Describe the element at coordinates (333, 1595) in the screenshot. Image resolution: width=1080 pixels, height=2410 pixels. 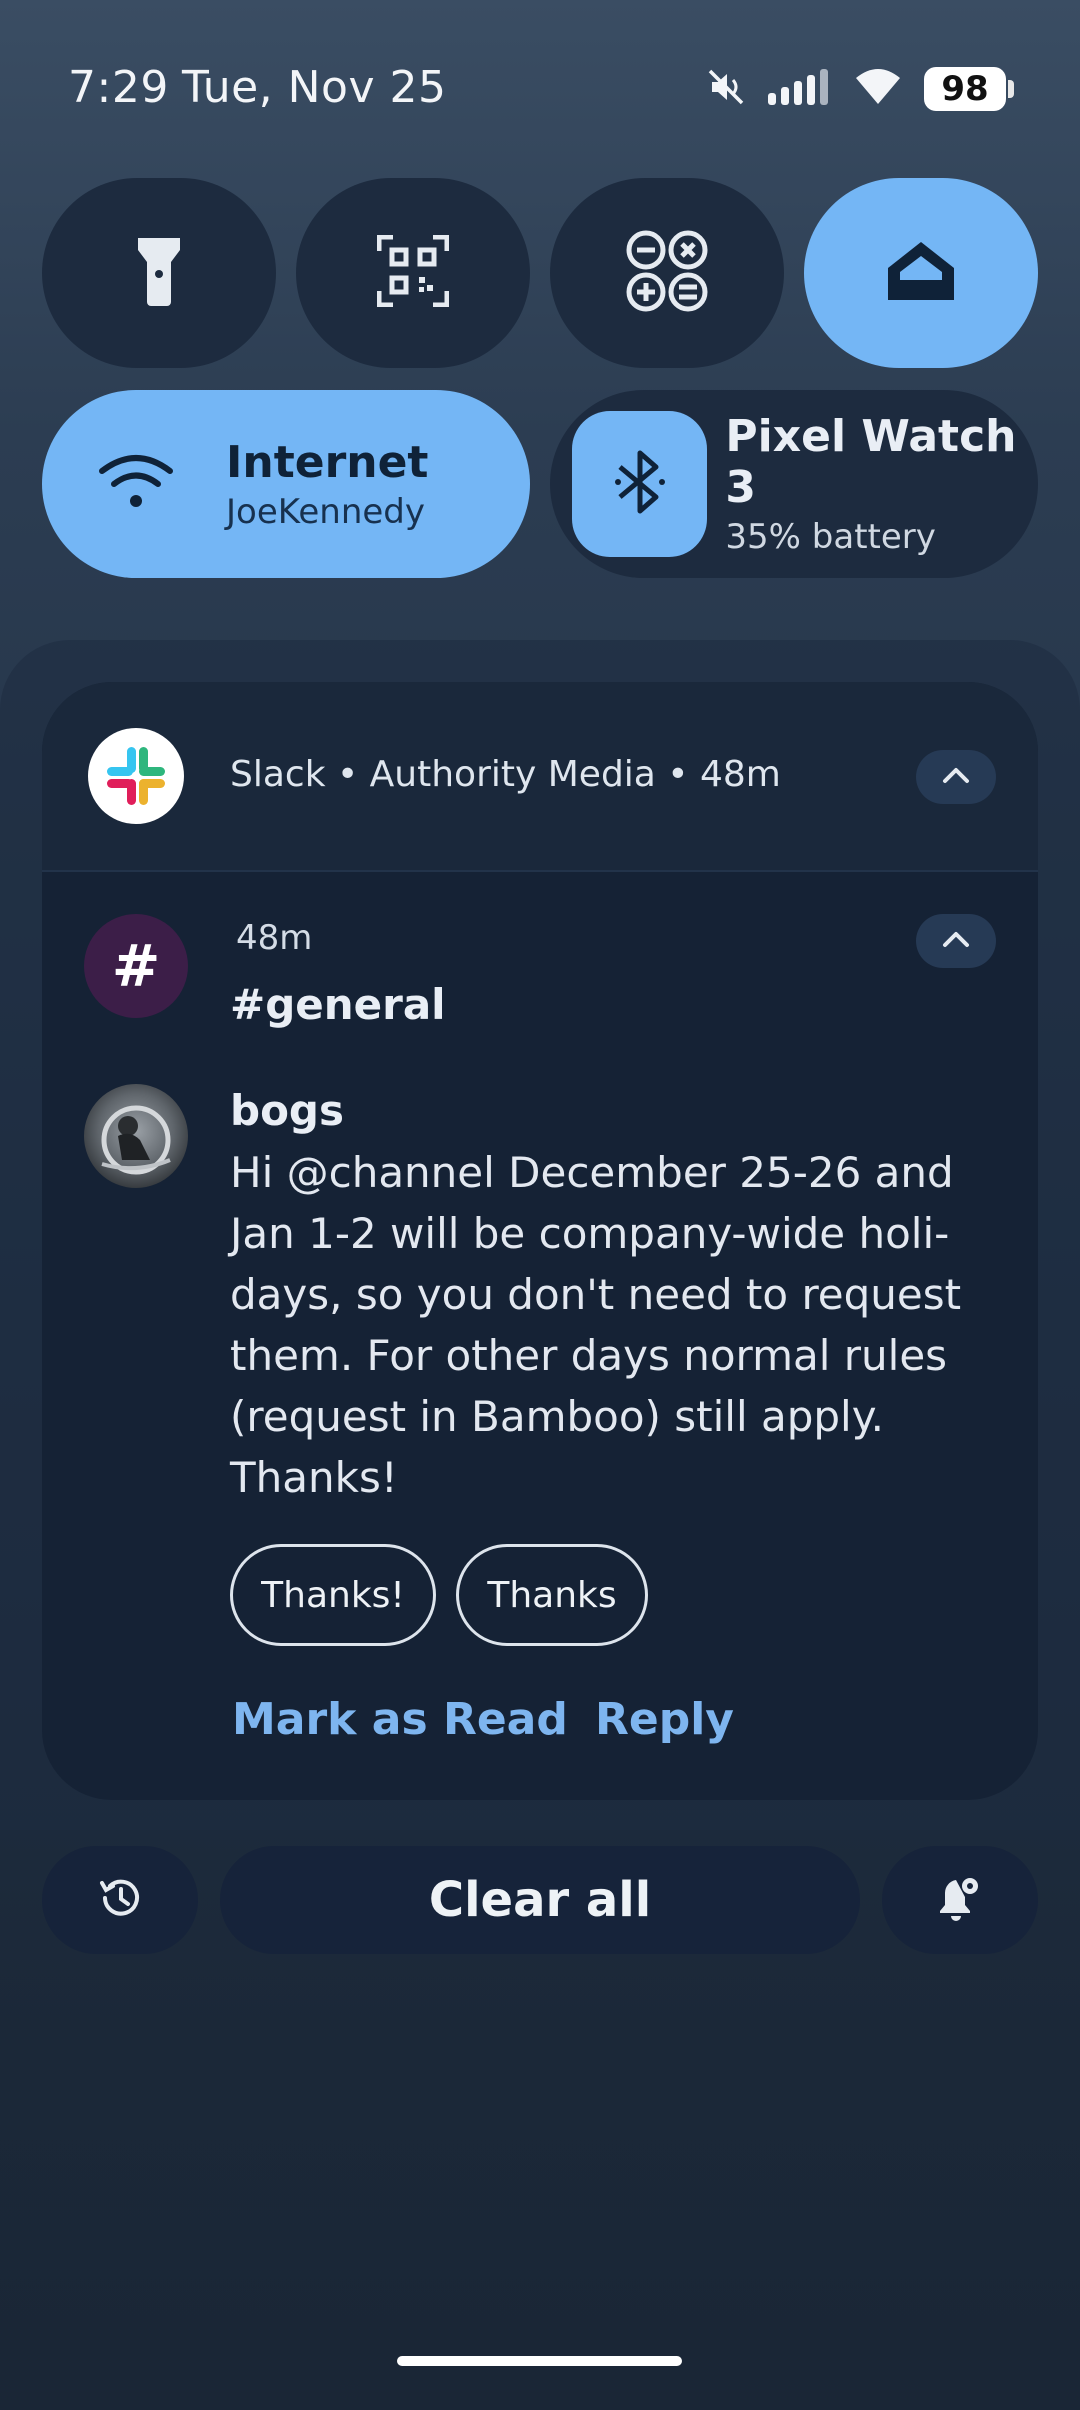
I see `smart-reply-thanks-exclaim: Thanks!` at that location.